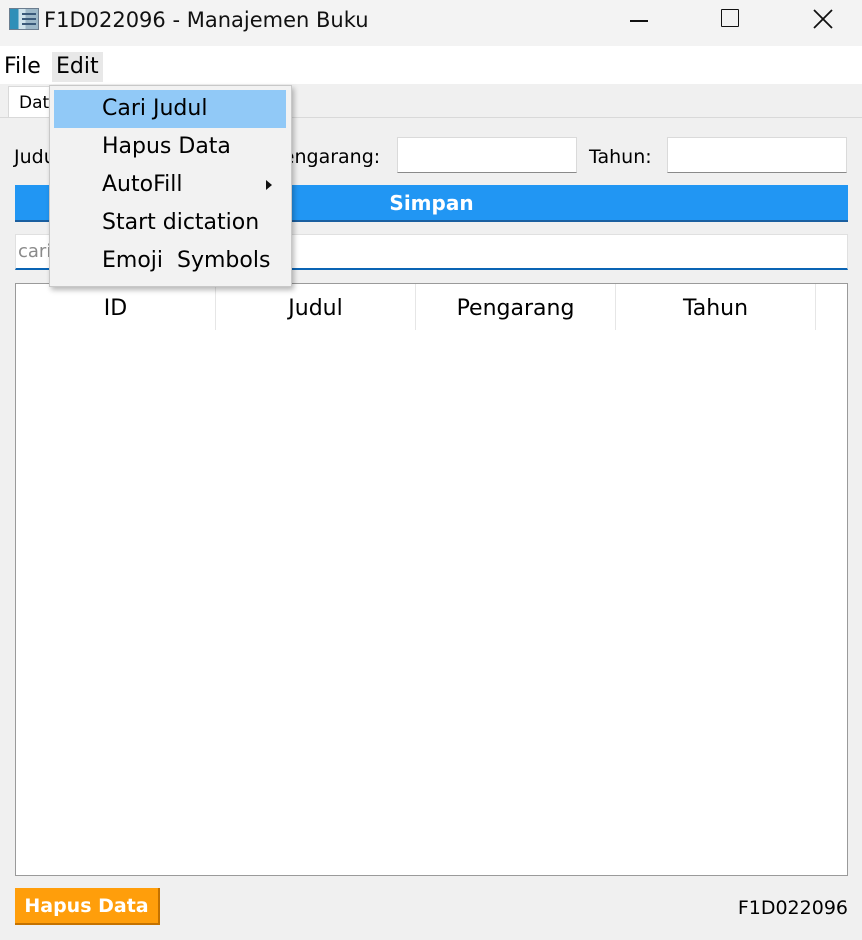 This screenshot has height=940, width=862. What do you see at coordinates (206, 20) in the screenshot?
I see `window-title: F1D022096 - Manajemen Buku` at bounding box center [206, 20].